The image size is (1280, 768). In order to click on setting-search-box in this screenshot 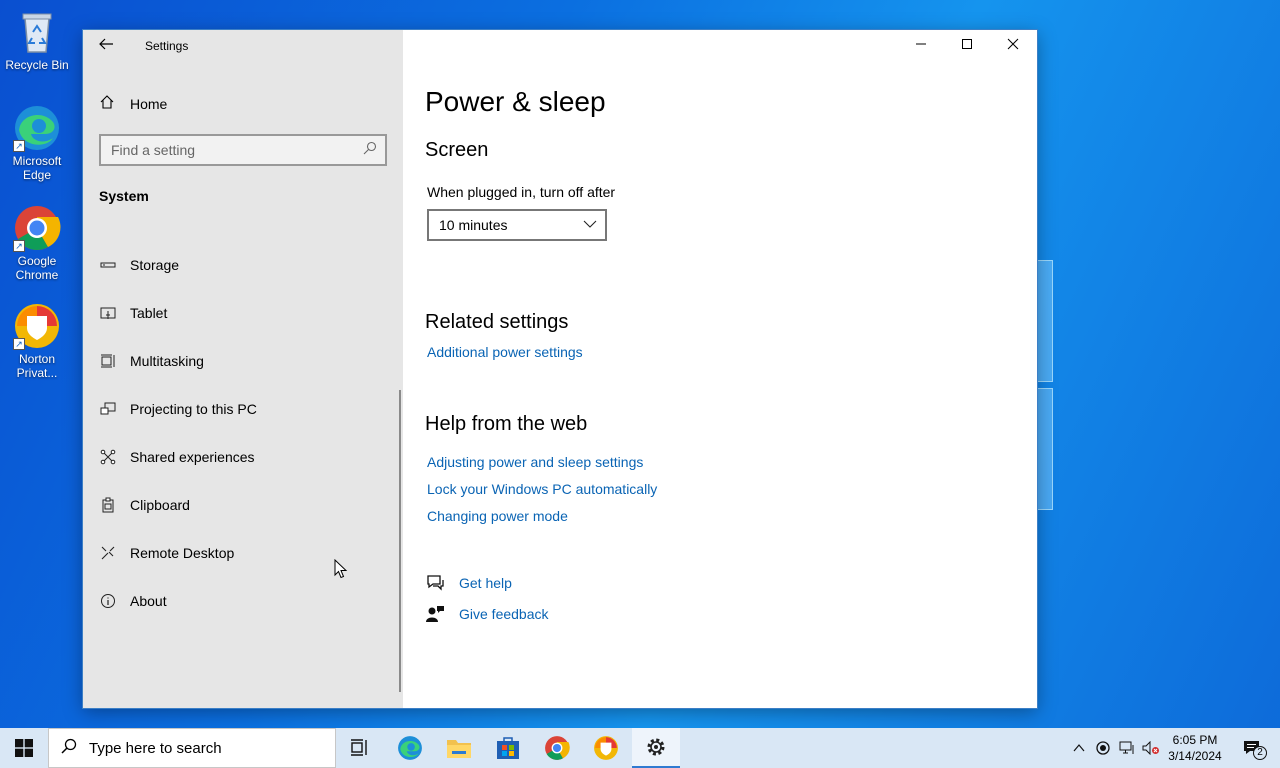, I will do `click(243, 150)`.